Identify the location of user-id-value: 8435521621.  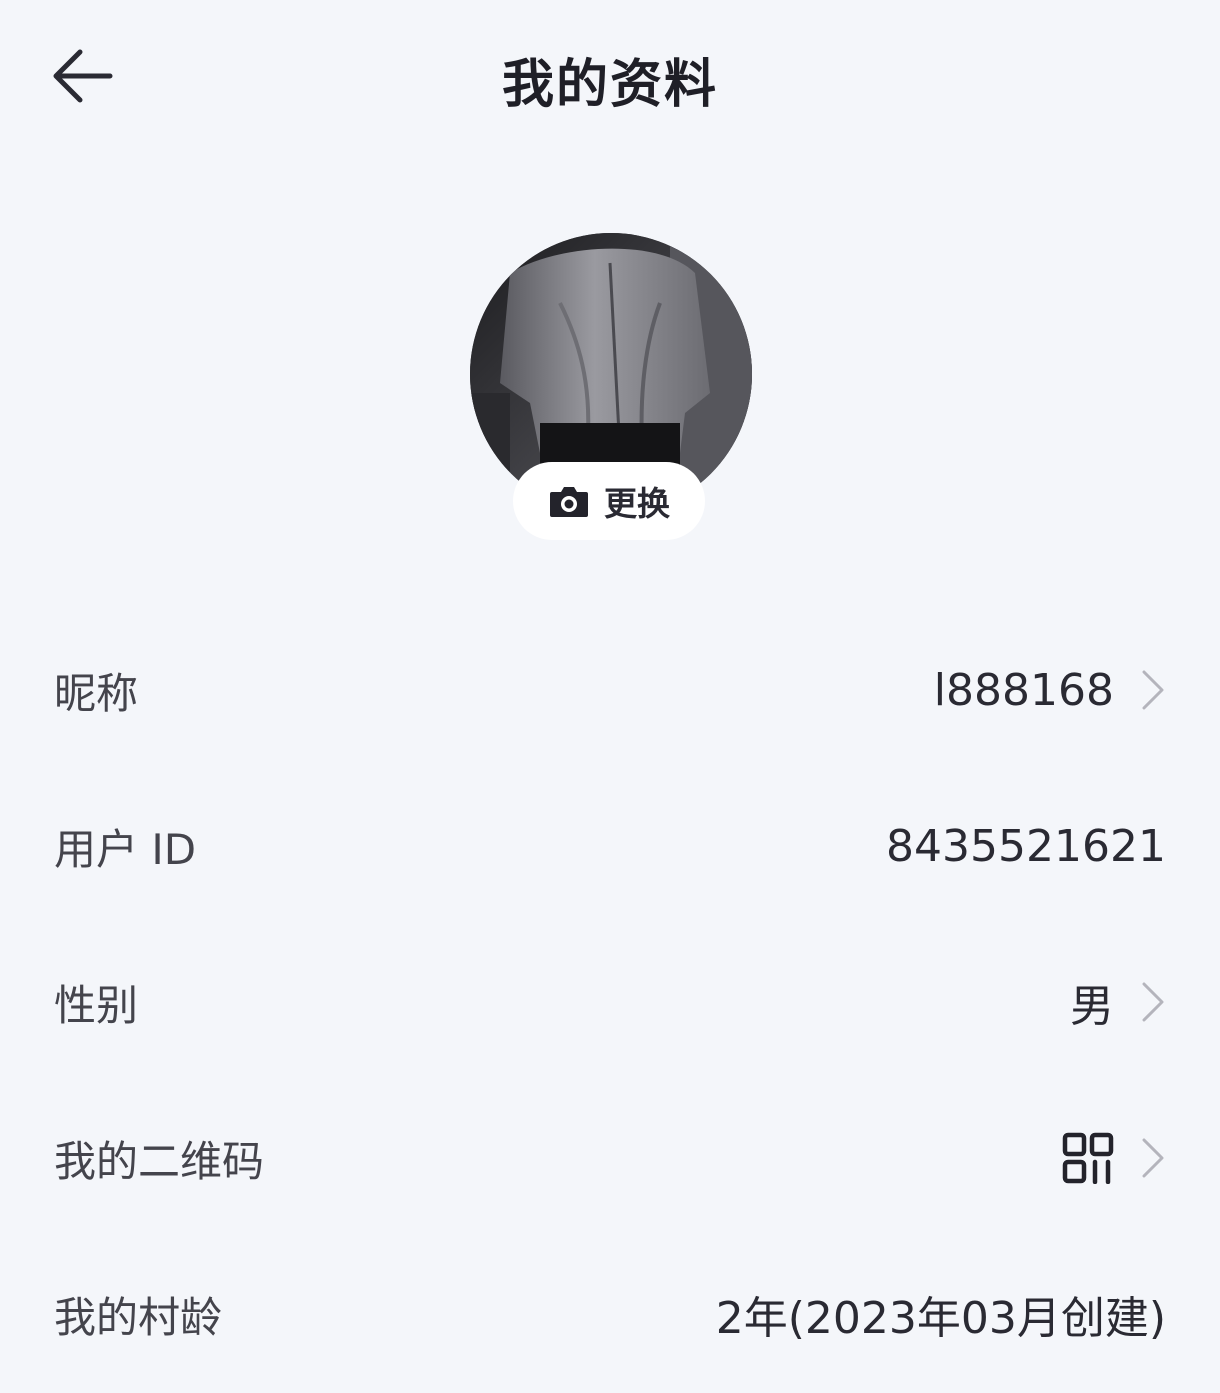
(1026, 846).